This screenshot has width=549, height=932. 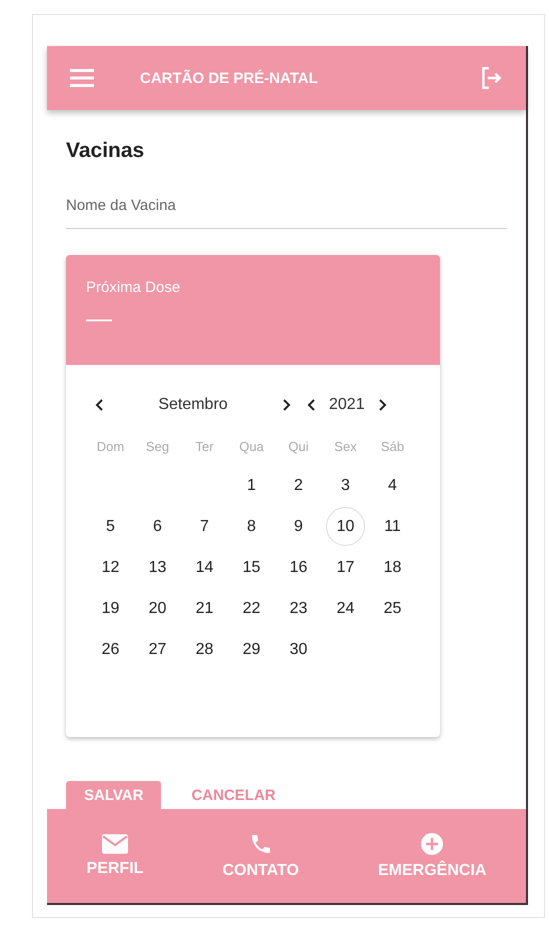 What do you see at coordinates (432, 844) in the screenshot?
I see `plus-circle-icon` at bounding box center [432, 844].